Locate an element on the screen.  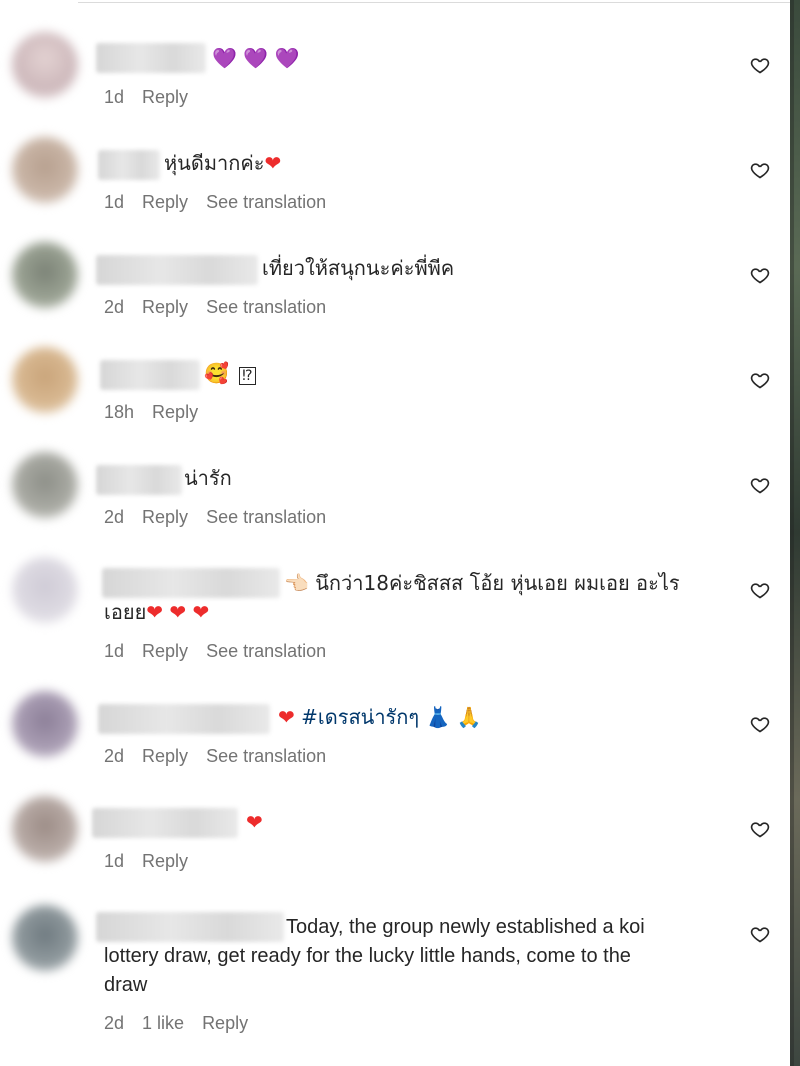
comment-text: เที่ยวให้สนุกนะค่ะพี่พีค is located at coordinates (358, 268).